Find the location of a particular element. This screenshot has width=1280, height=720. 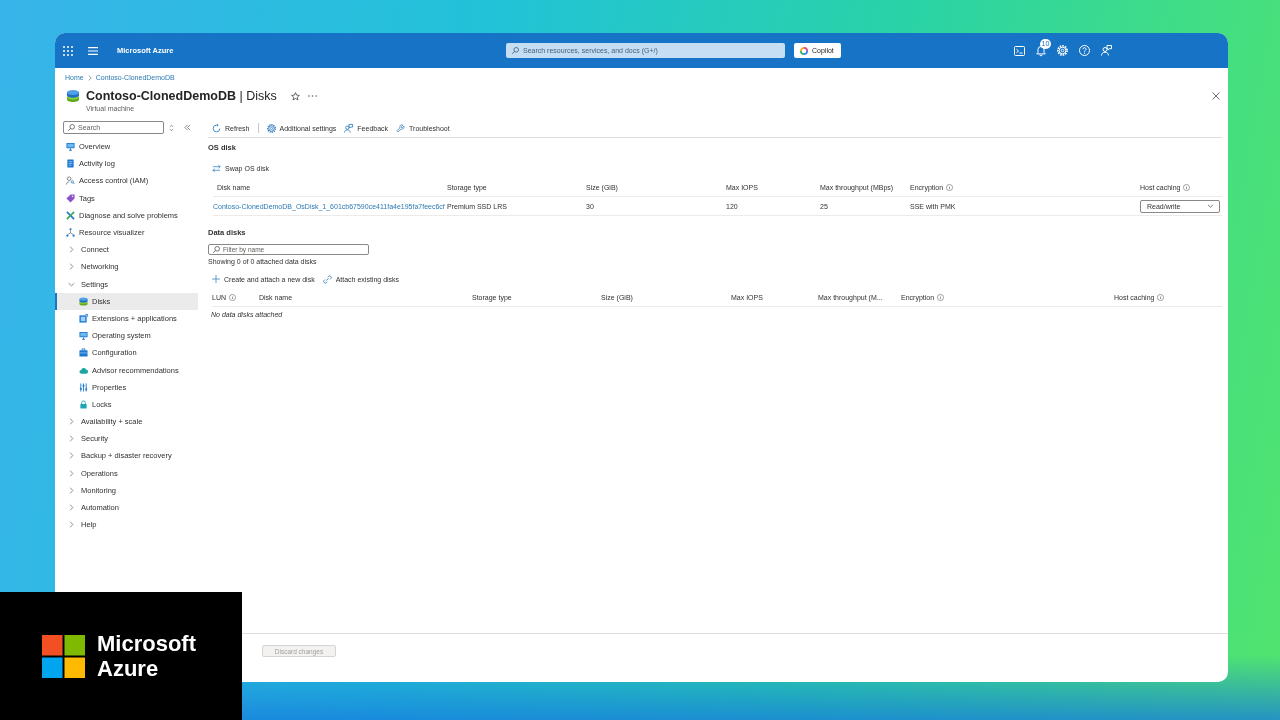

brand-text: Azure is located at coordinates (128, 668).